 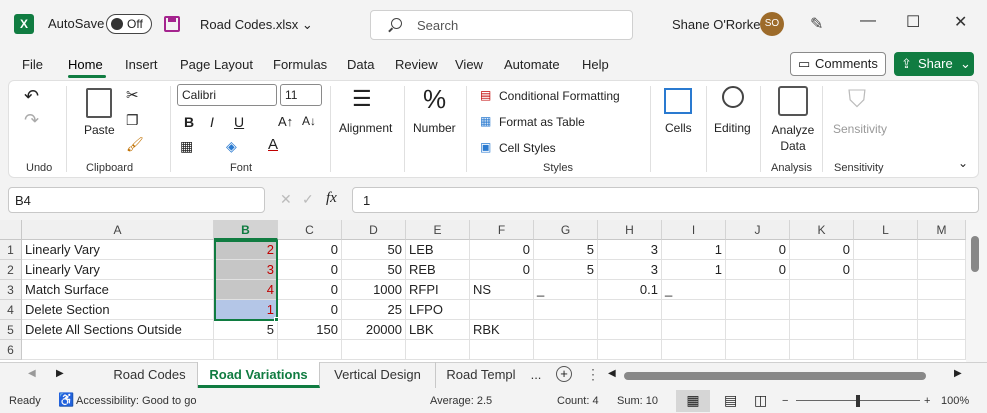 I want to click on column-header-l: L, so click(x=886, y=230).